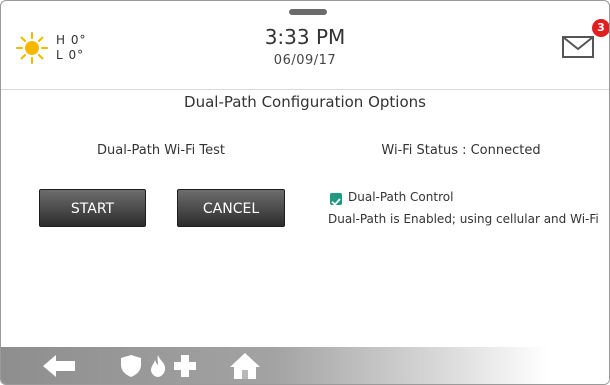 This screenshot has height=385, width=610. What do you see at coordinates (578, 46) in the screenshot?
I see `envelope-icon` at bounding box center [578, 46].